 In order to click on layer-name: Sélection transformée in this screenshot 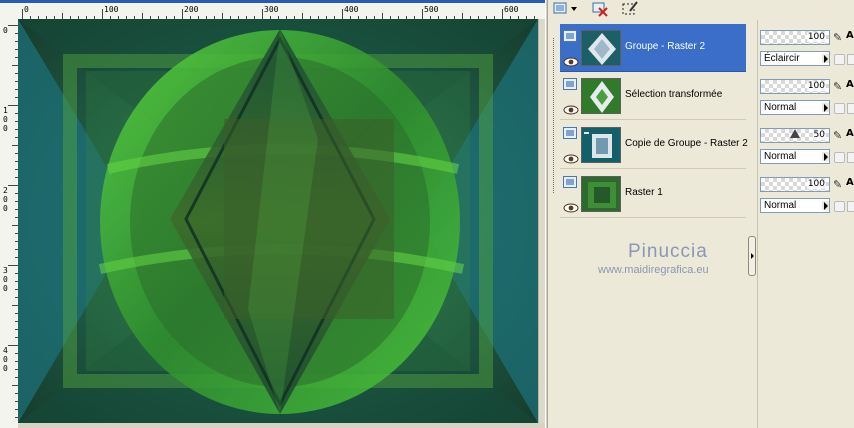, I will do `click(674, 94)`.